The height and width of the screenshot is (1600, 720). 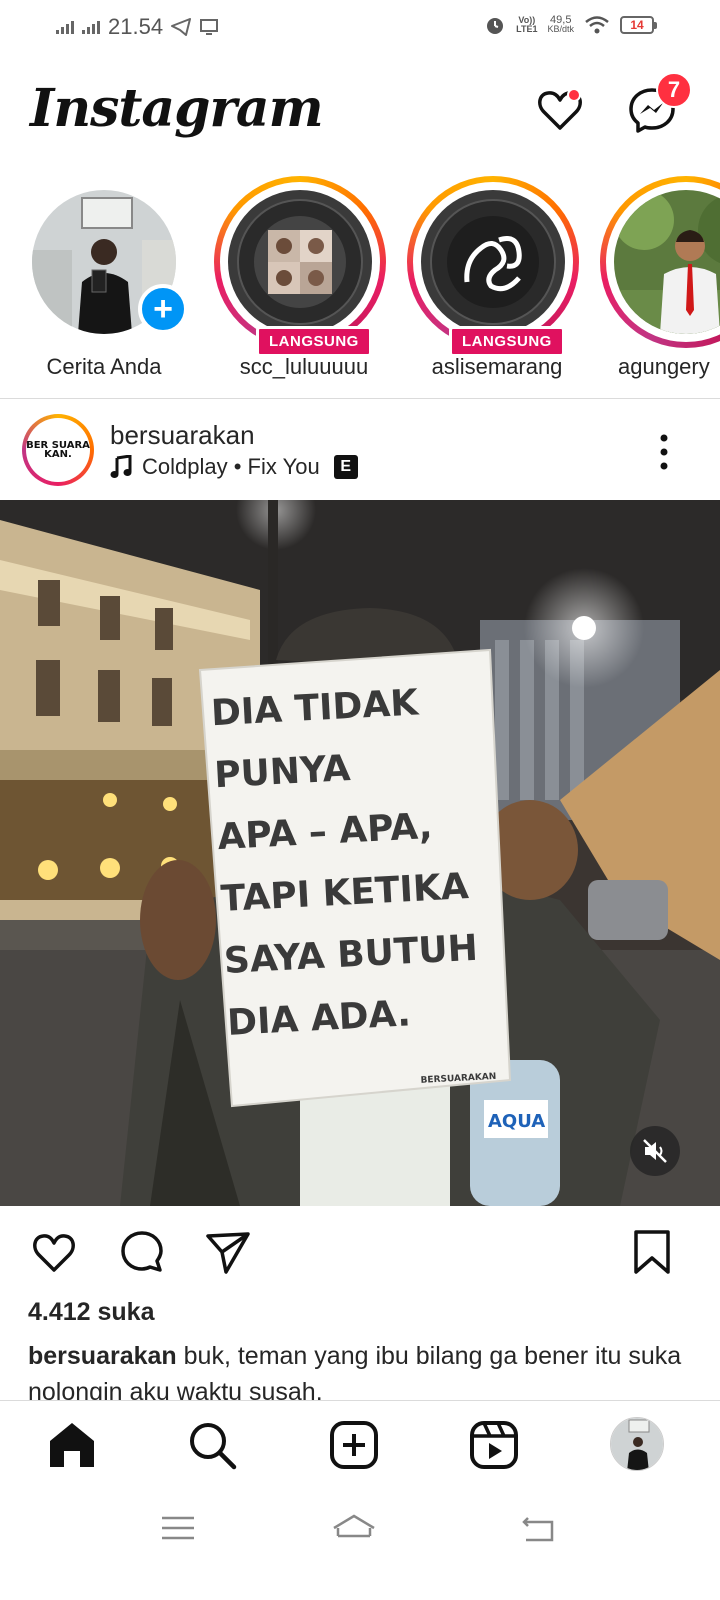 I want to click on explicit-badge: E, so click(x=345, y=467).